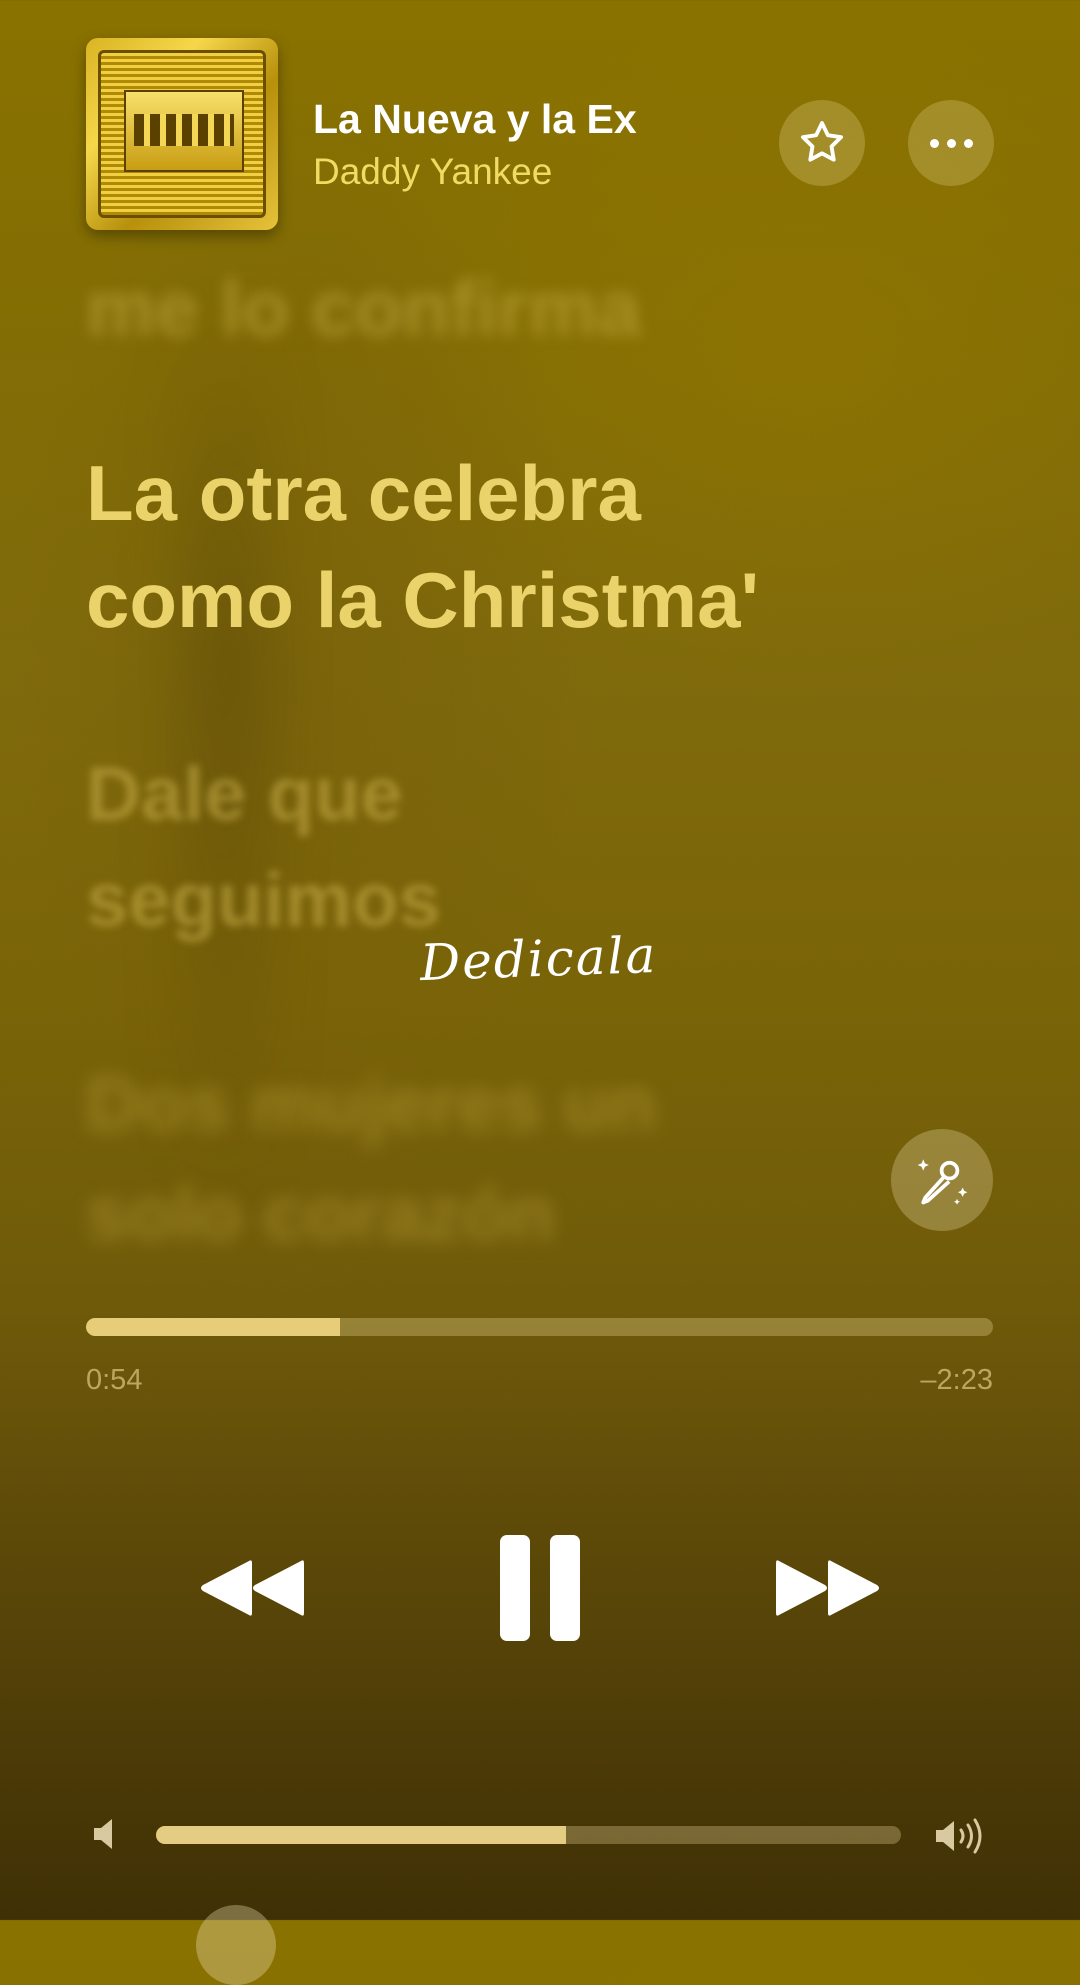 This screenshot has height=1985, width=1080. I want to click on playback-scrubber, so click(539, 1327).